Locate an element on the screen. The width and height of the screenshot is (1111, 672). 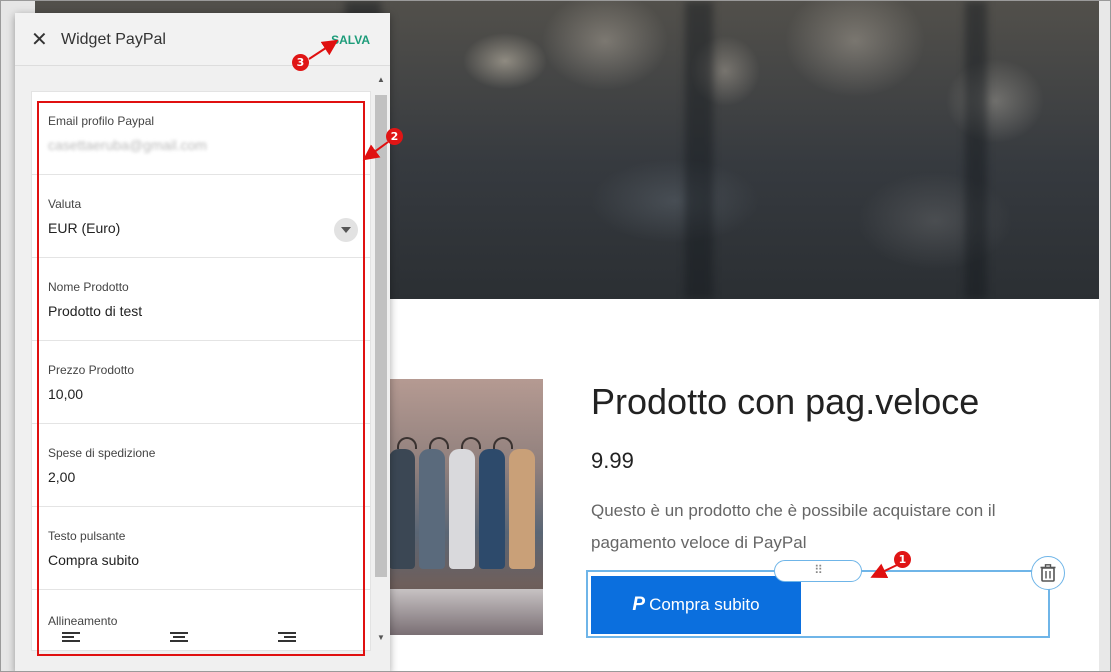
annotation-badge-2: 2 is located at coordinates (394, 136).